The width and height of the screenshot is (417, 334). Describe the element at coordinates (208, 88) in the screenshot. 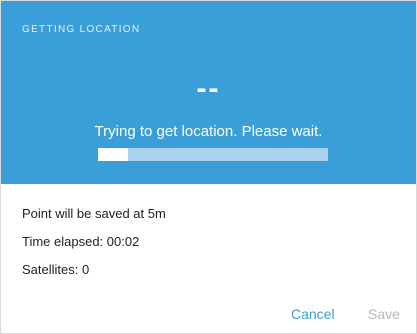

I see `accuracy-readout: --` at that location.